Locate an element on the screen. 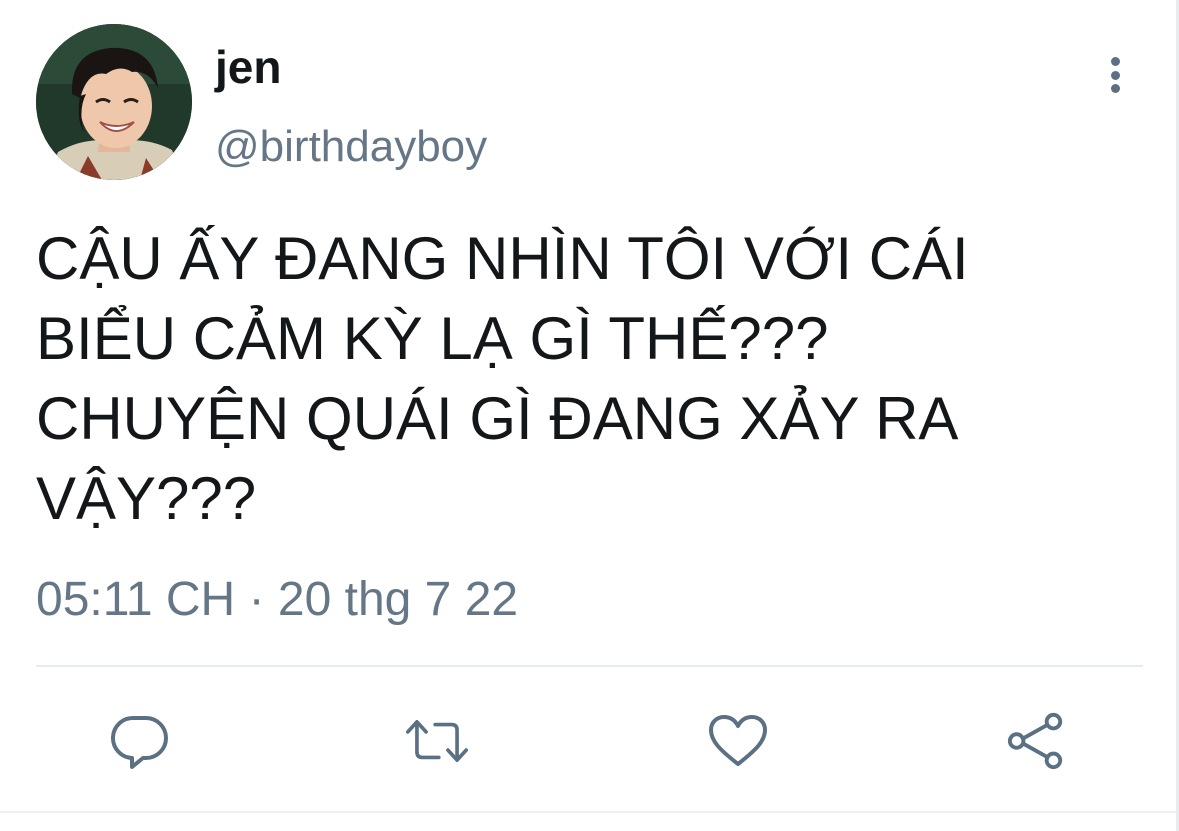  retweet-icon is located at coordinates (437, 741).